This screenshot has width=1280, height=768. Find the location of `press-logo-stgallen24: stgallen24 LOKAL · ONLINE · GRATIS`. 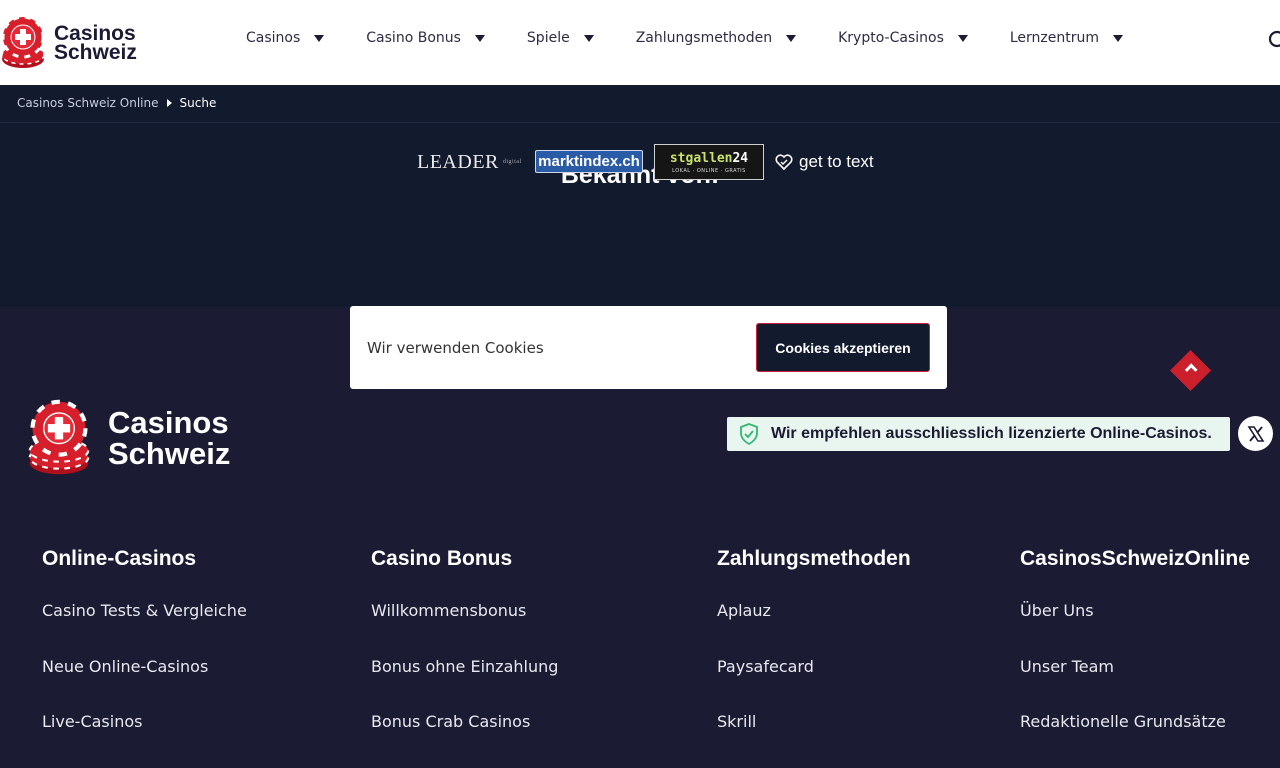

press-logo-stgallen24: stgallen24 LOKAL · ONLINE · GRATIS is located at coordinates (709, 162).